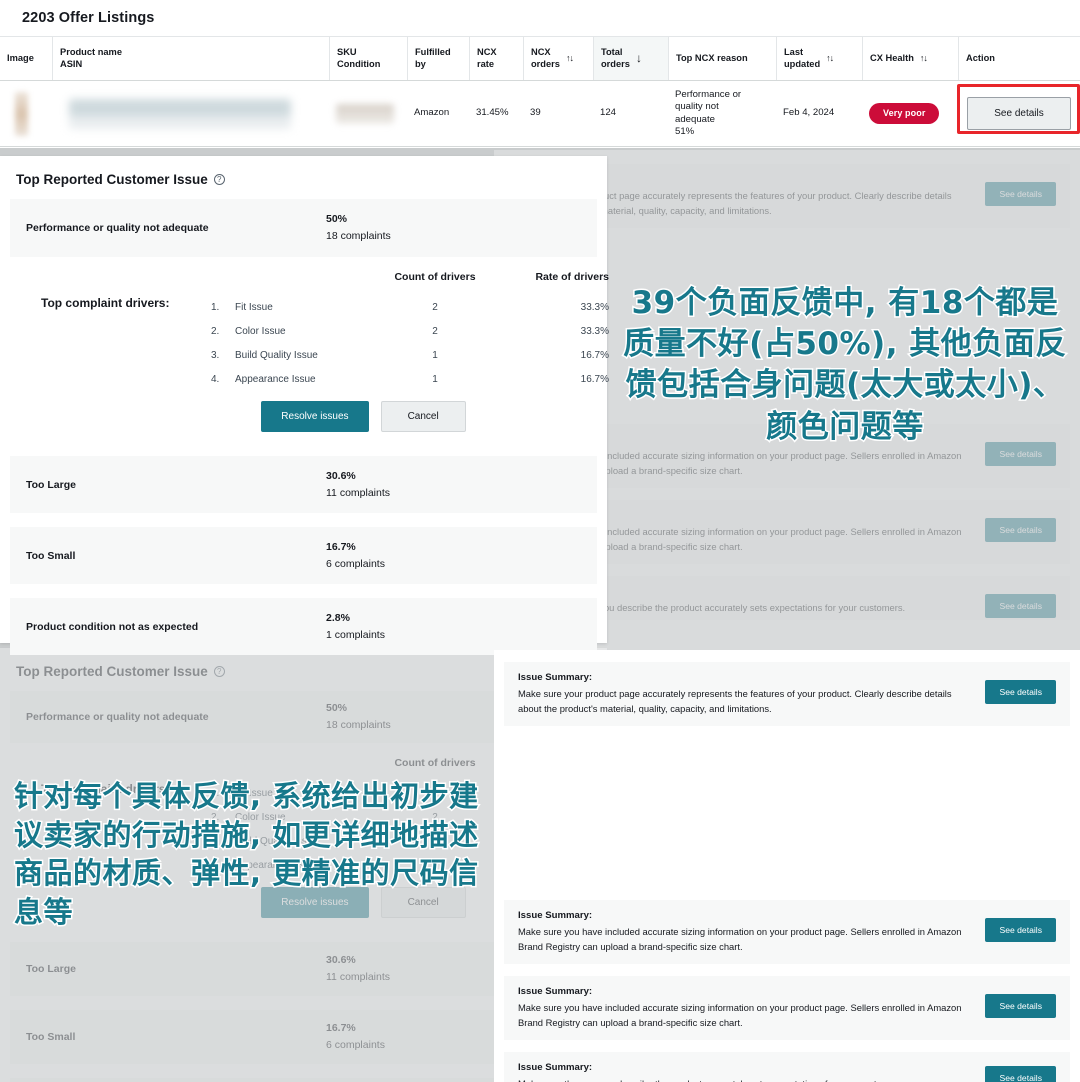  What do you see at coordinates (423, 416) in the screenshot?
I see `cancel-button: Cancel` at bounding box center [423, 416].